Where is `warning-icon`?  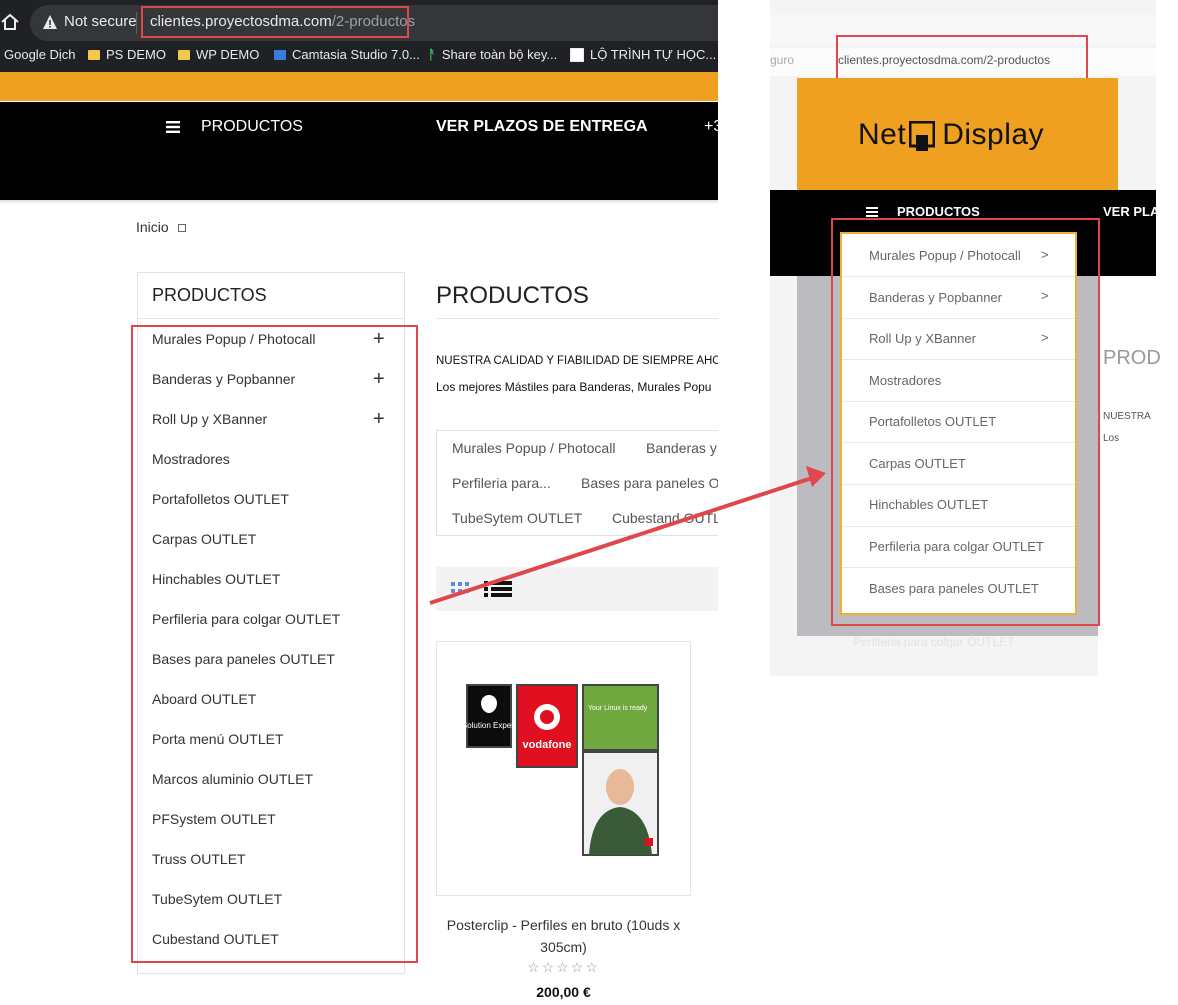
warning-icon is located at coordinates (50, 22).